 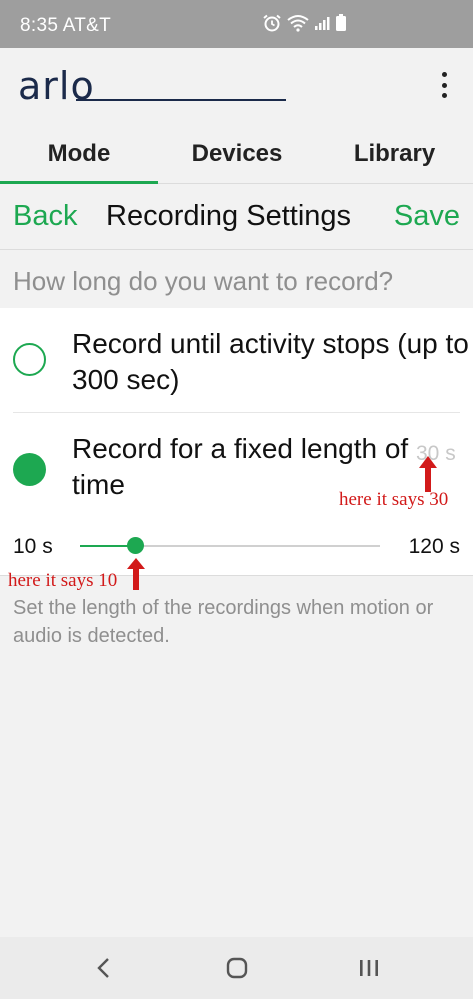 I want to click on section-question: How long do you want to record?, so click(x=203, y=281).